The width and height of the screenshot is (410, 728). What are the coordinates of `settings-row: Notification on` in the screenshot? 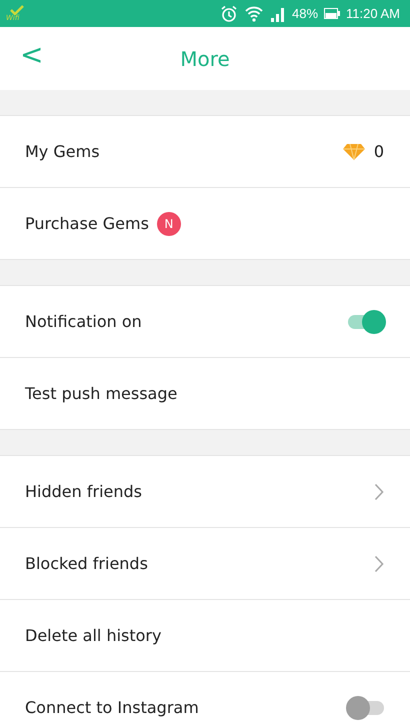 It's located at (205, 322).